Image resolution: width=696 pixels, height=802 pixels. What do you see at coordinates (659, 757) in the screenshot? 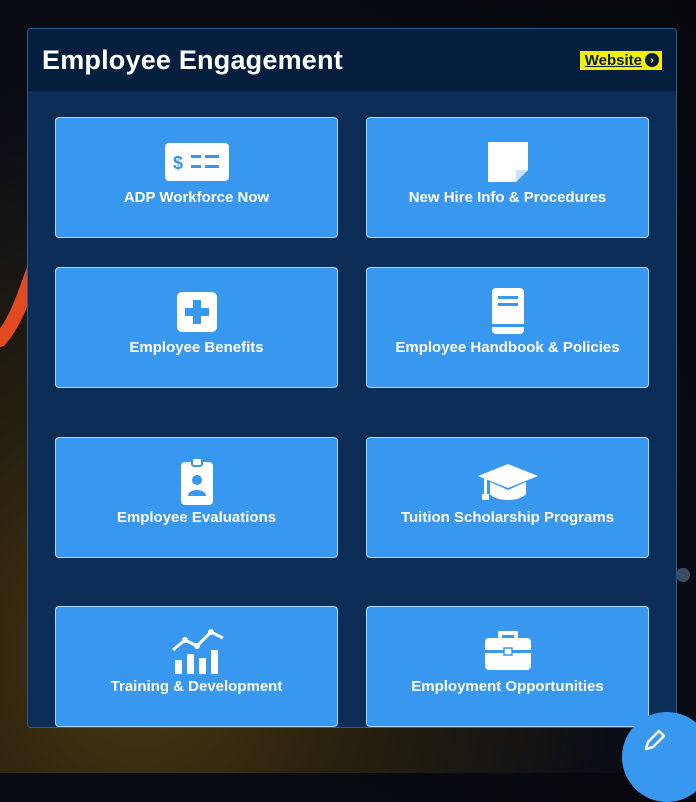
I see `edit-button` at bounding box center [659, 757].